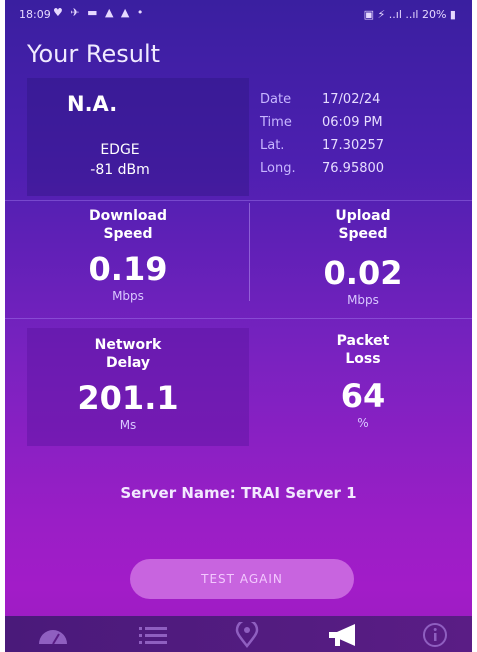 This screenshot has height=652, width=477. What do you see at coordinates (120, 150) in the screenshot?
I see `network-type: EDGE` at bounding box center [120, 150].